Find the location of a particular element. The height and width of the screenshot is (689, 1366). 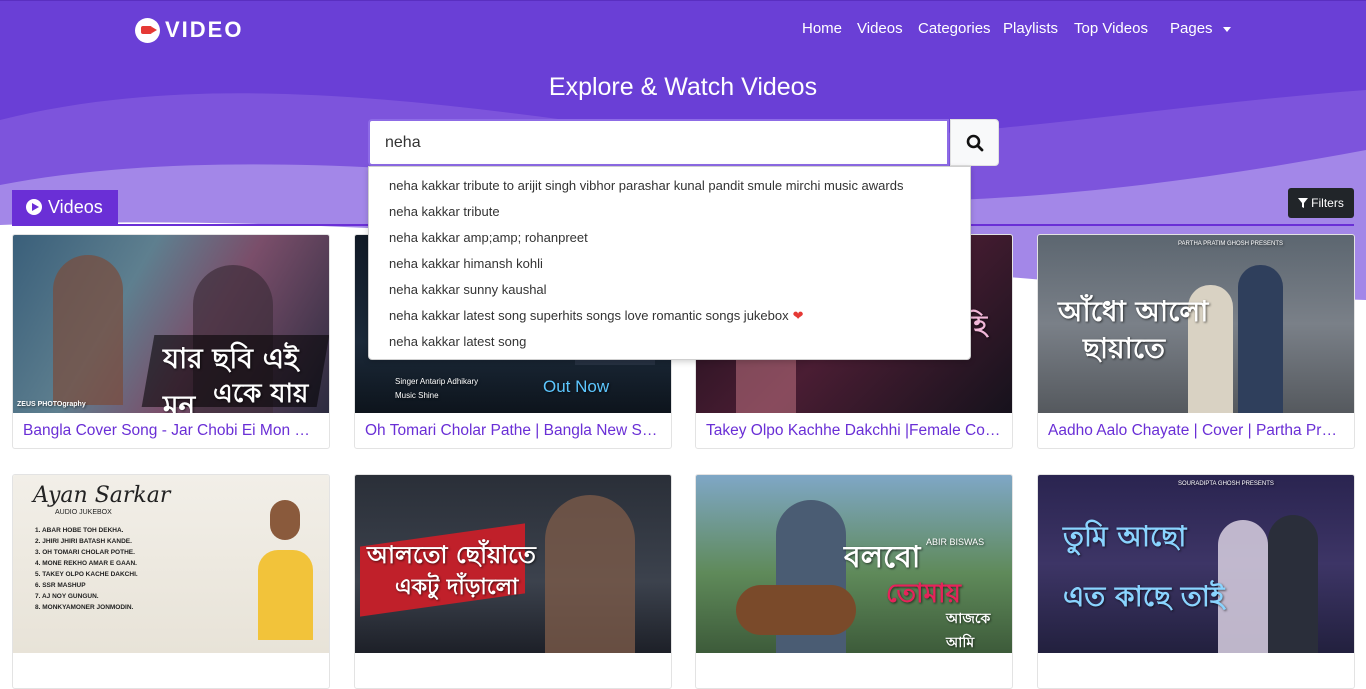

video-camera-icon is located at coordinates (147, 30).